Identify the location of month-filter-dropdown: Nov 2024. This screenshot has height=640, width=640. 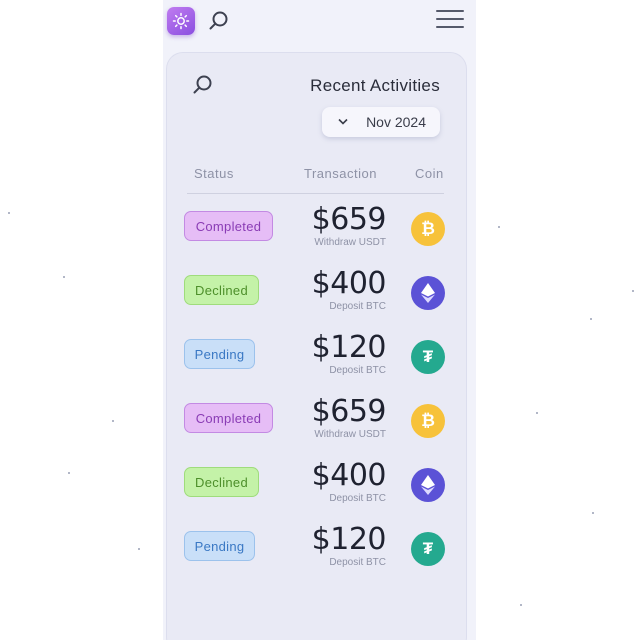
(381, 122).